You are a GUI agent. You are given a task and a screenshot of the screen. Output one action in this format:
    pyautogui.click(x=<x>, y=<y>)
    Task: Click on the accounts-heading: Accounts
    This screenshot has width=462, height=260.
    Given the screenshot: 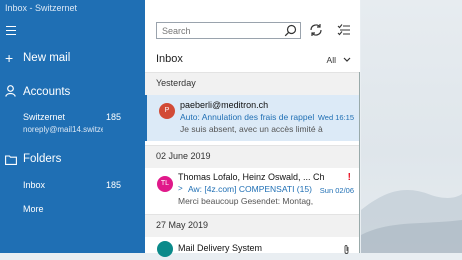 What is the action you would take?
    pyautogui.click(x=72, y=93)
    